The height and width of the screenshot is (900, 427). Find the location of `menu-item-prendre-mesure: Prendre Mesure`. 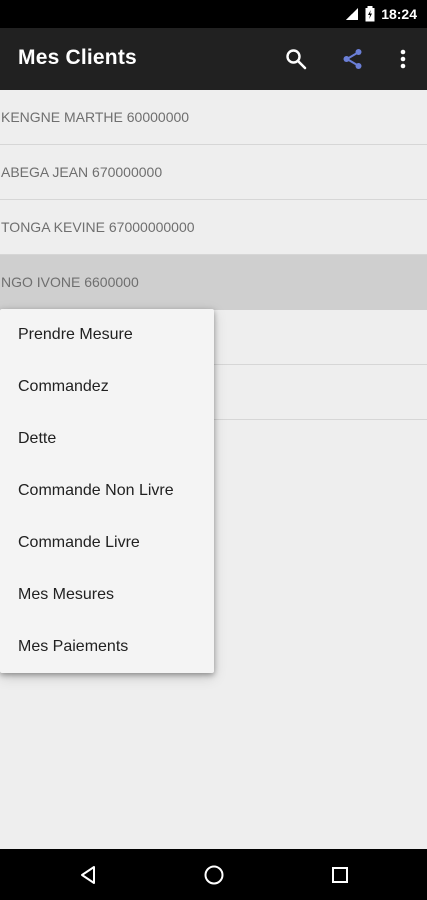

menu-item-prendre-mesure: Prendre Mesure is located at coordinates (107, 335).